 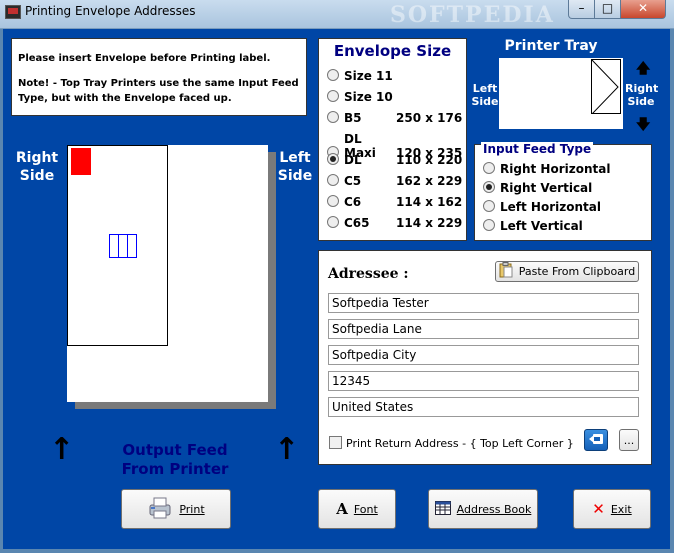 I want to click on tray-up-arrow-icon: 🡅, so click(x=643, y=70).